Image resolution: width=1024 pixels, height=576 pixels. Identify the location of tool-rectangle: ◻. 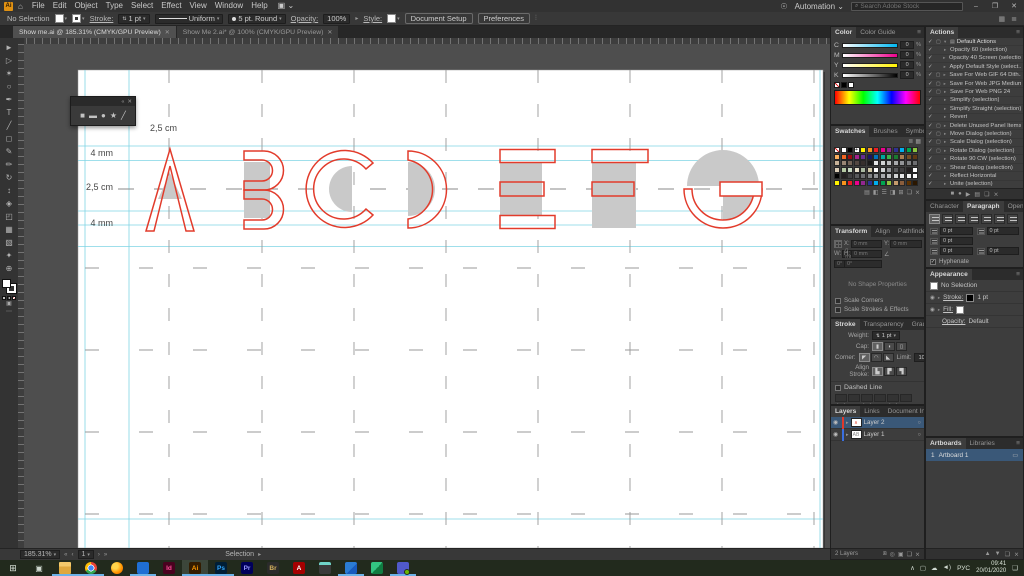
(9, 138).